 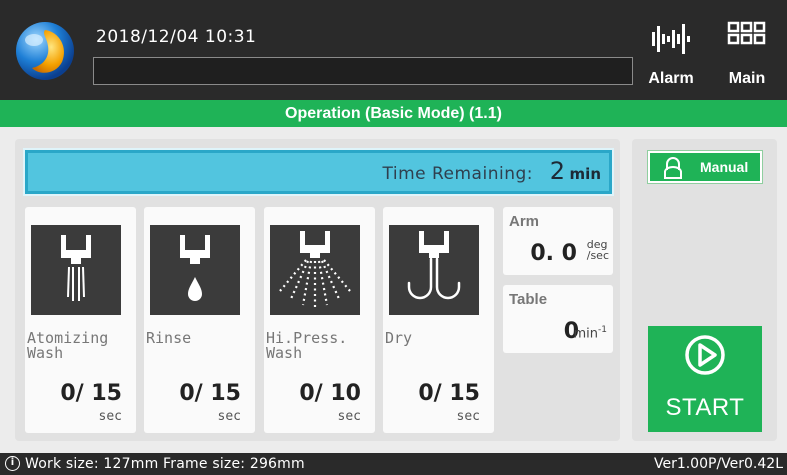 What do you see at coordinates (747, 53) in the screenshot?
I see `main-menu-button: Main` at bounding box center [747, 53].